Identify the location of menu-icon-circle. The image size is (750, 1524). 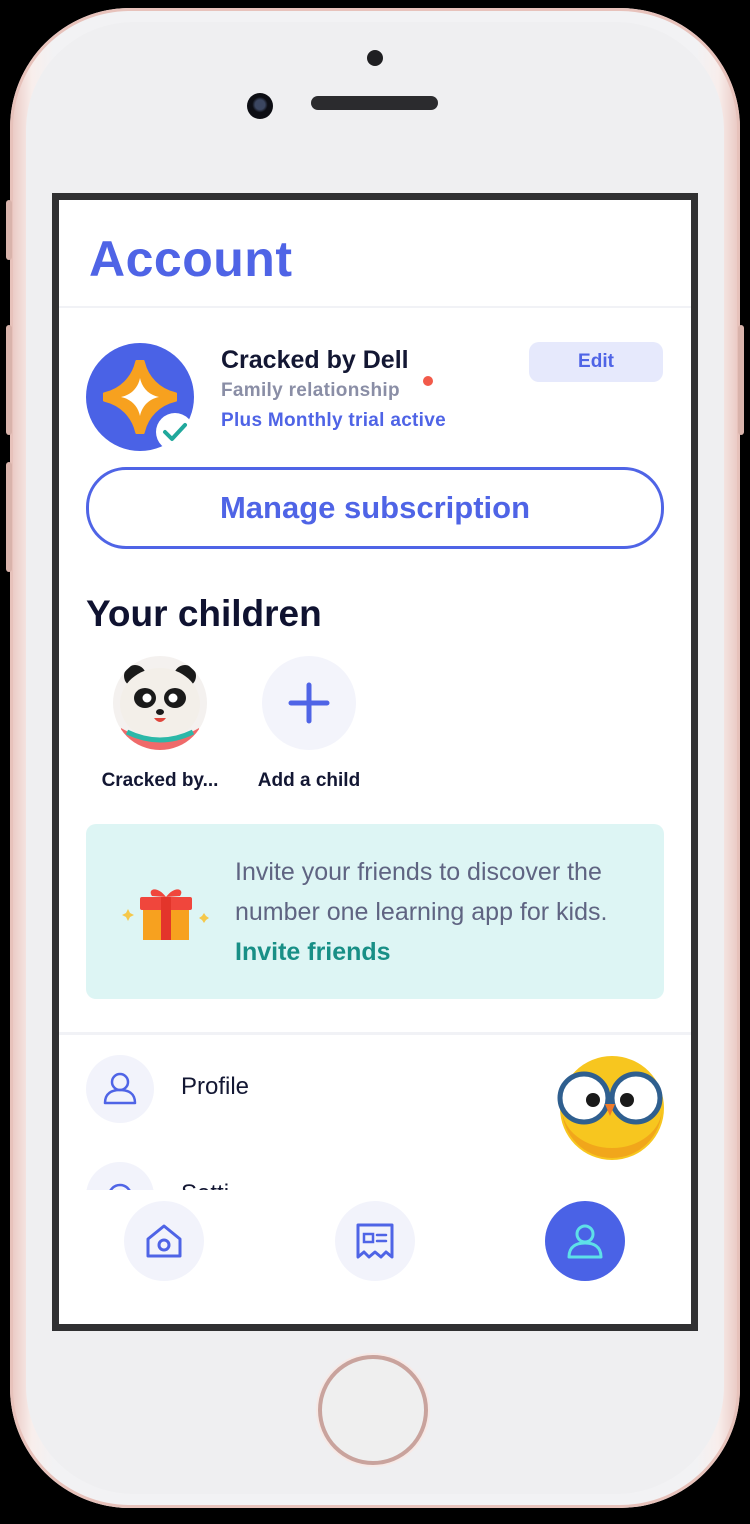
(120, 1089).